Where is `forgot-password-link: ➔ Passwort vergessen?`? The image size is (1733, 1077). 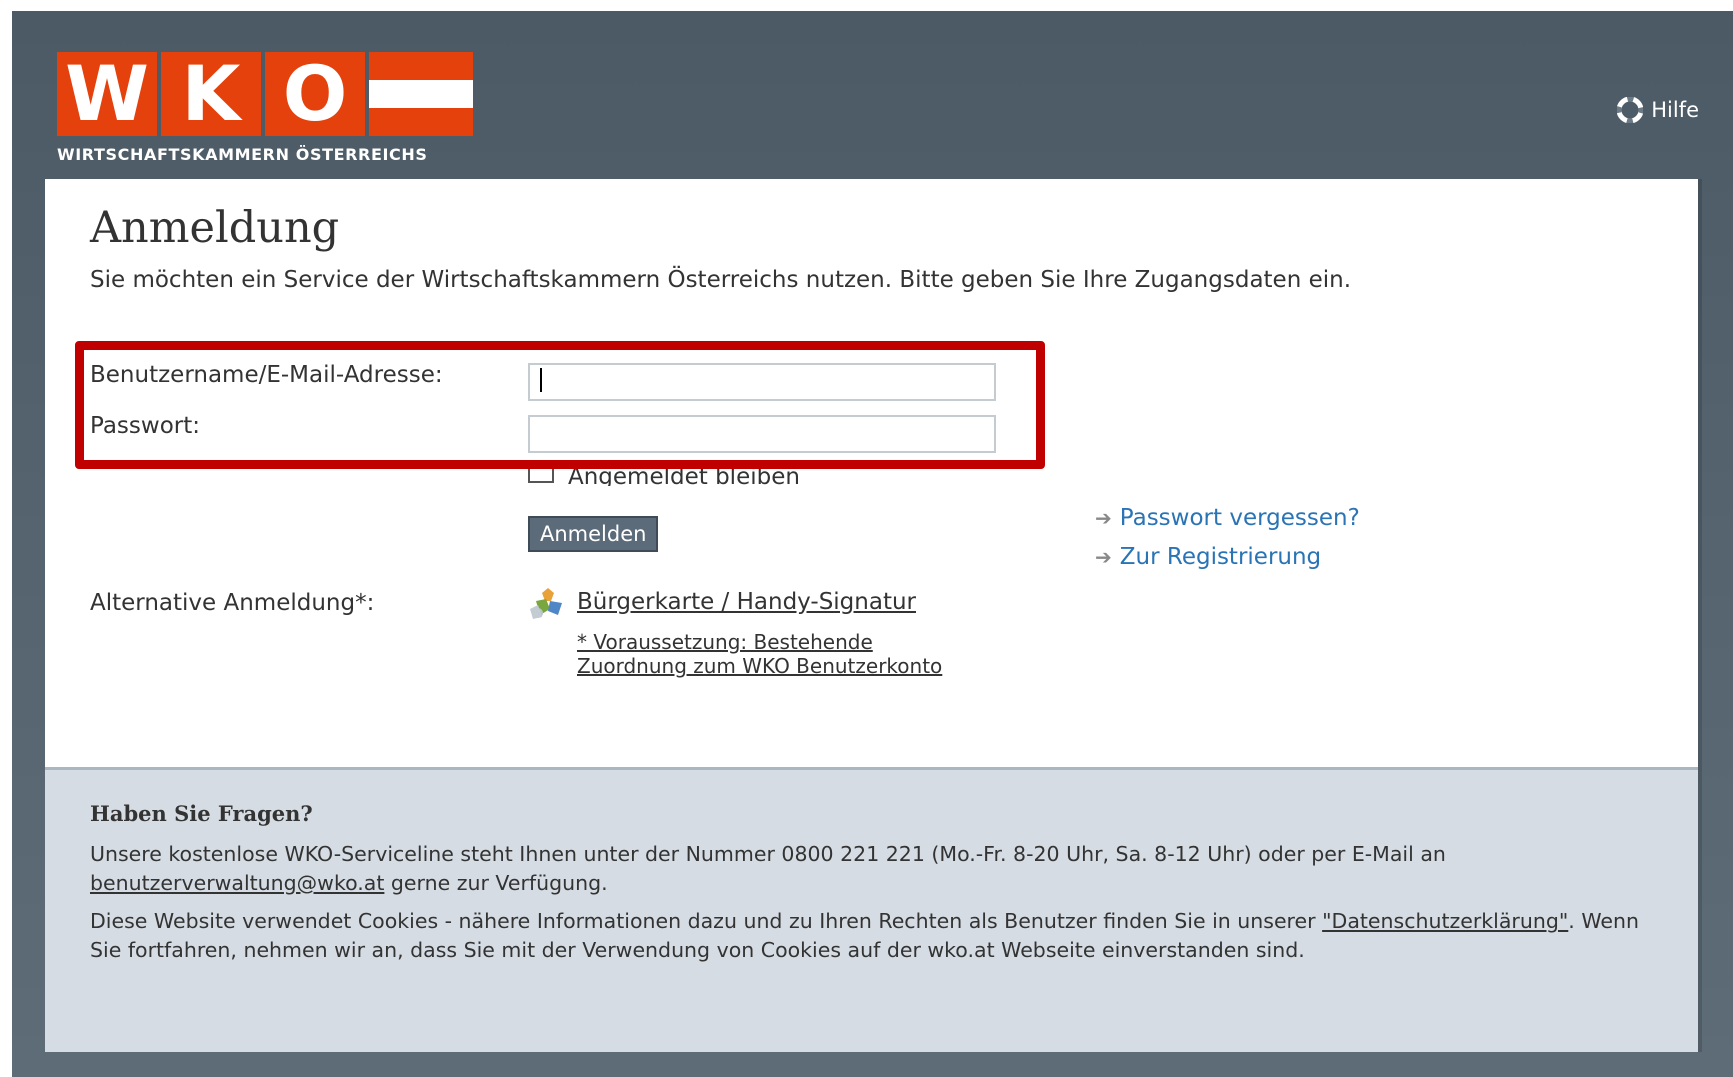
forgot-password-link: ➔ Passwort vergessen? is located at coordinates (1227, 518).